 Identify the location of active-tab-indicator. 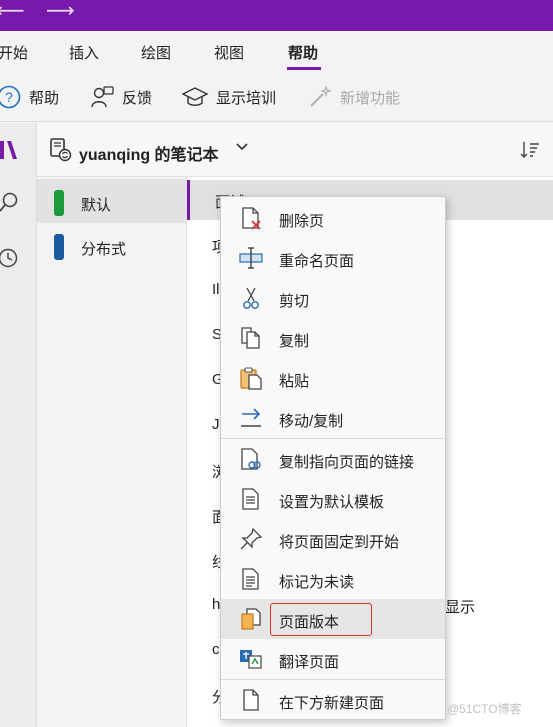
(304, 68).